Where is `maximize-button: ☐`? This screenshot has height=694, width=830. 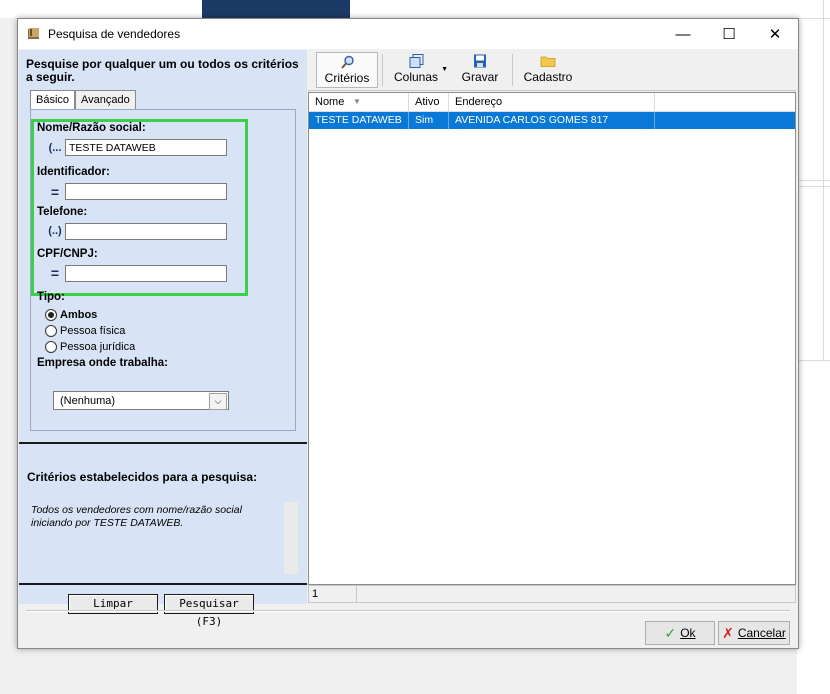 maximize-button: ☐ is located at coordinates (729, 34).